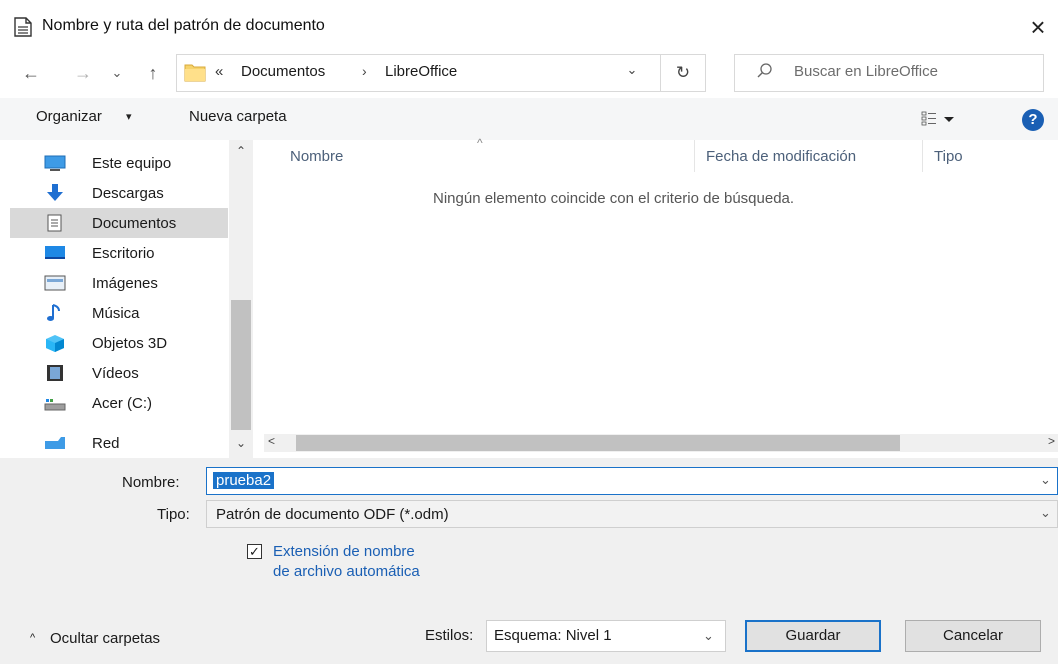  Describe the element at coordinates (708, 636) in the screenshot. I see `styles-dropdown-icon: ⌄` at that location.